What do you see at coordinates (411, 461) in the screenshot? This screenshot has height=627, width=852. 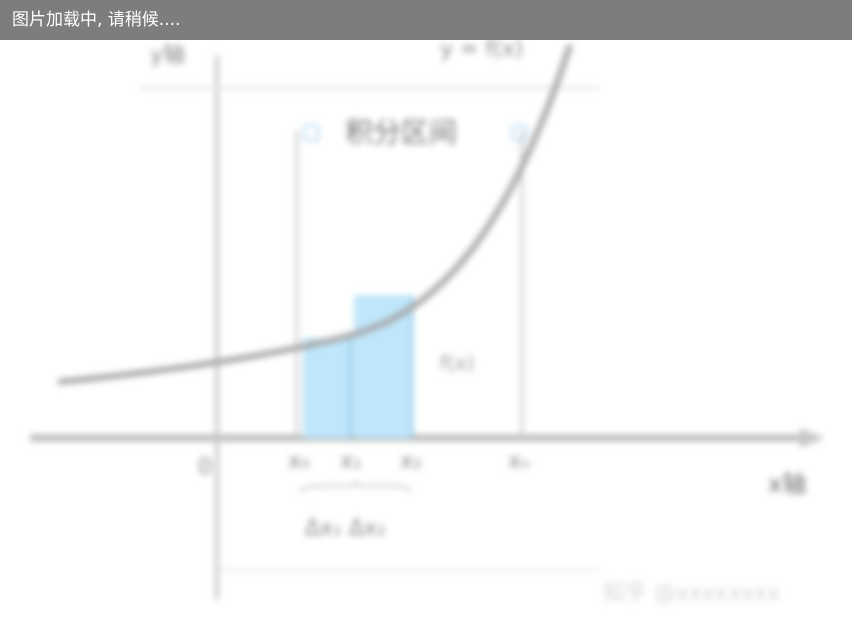 I see `tick-label-x2: x₂` at bounding box center [411, 461].